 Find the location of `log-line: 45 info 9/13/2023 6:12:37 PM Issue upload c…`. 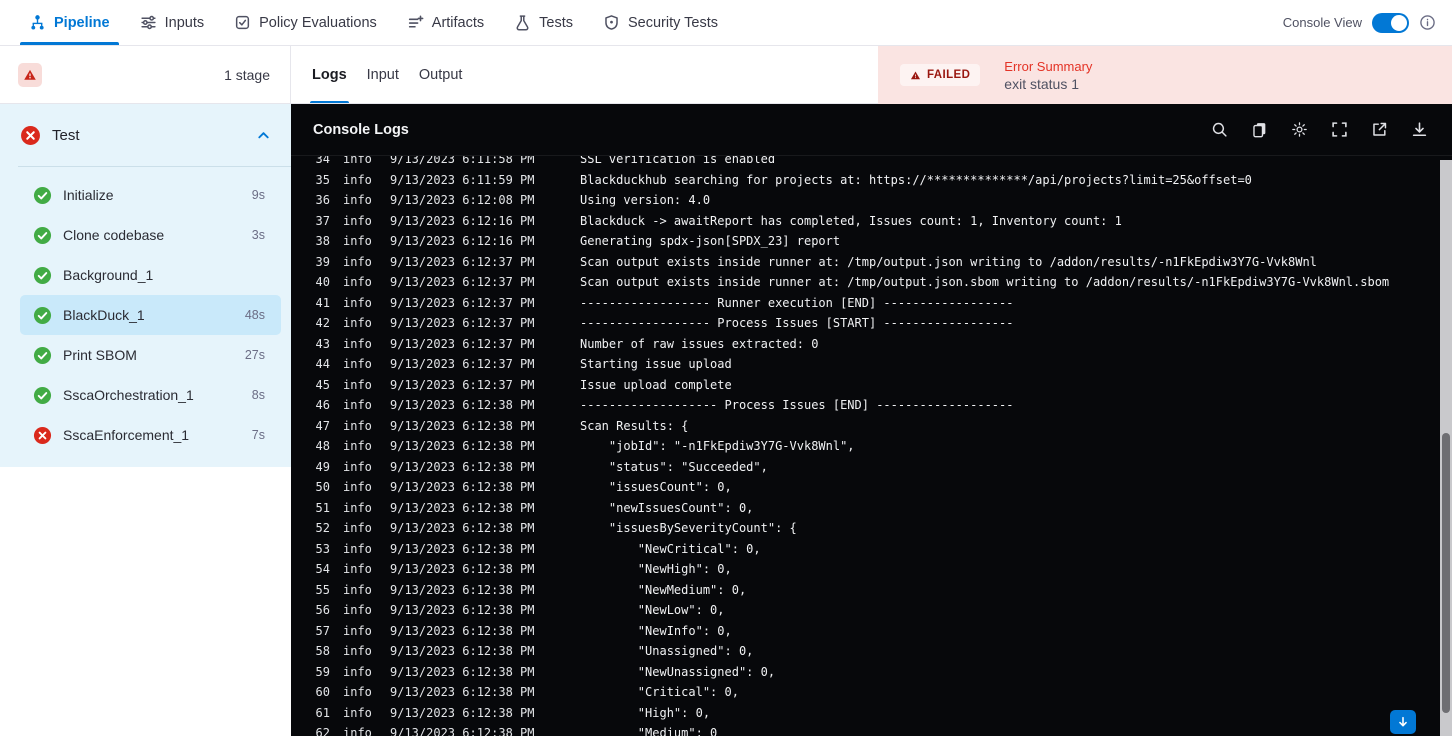

log-line: 45 info 9/13/2023 6:12:37 PM Issue upload c… is located at coordinates (871, 385).